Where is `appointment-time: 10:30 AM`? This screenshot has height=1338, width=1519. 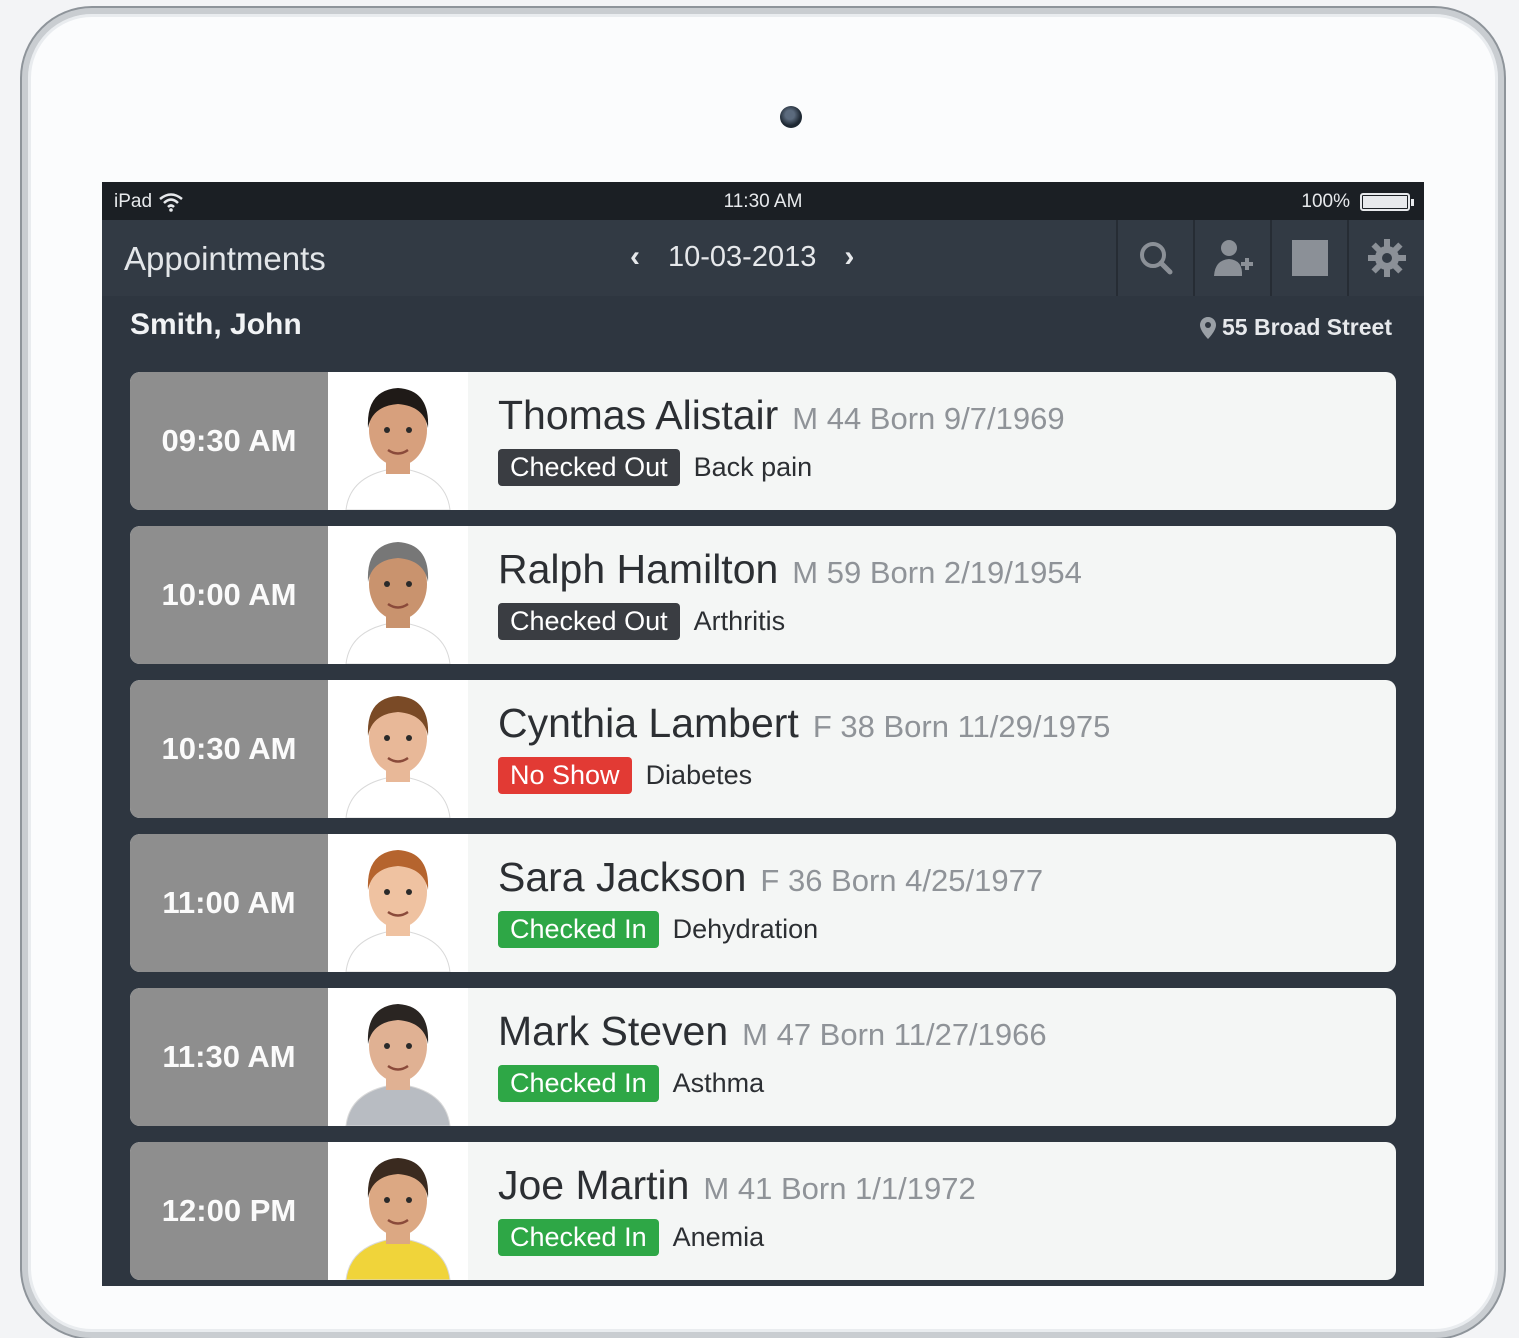
appointment-time: 10:30 AM is located at coordinates (229, 749).